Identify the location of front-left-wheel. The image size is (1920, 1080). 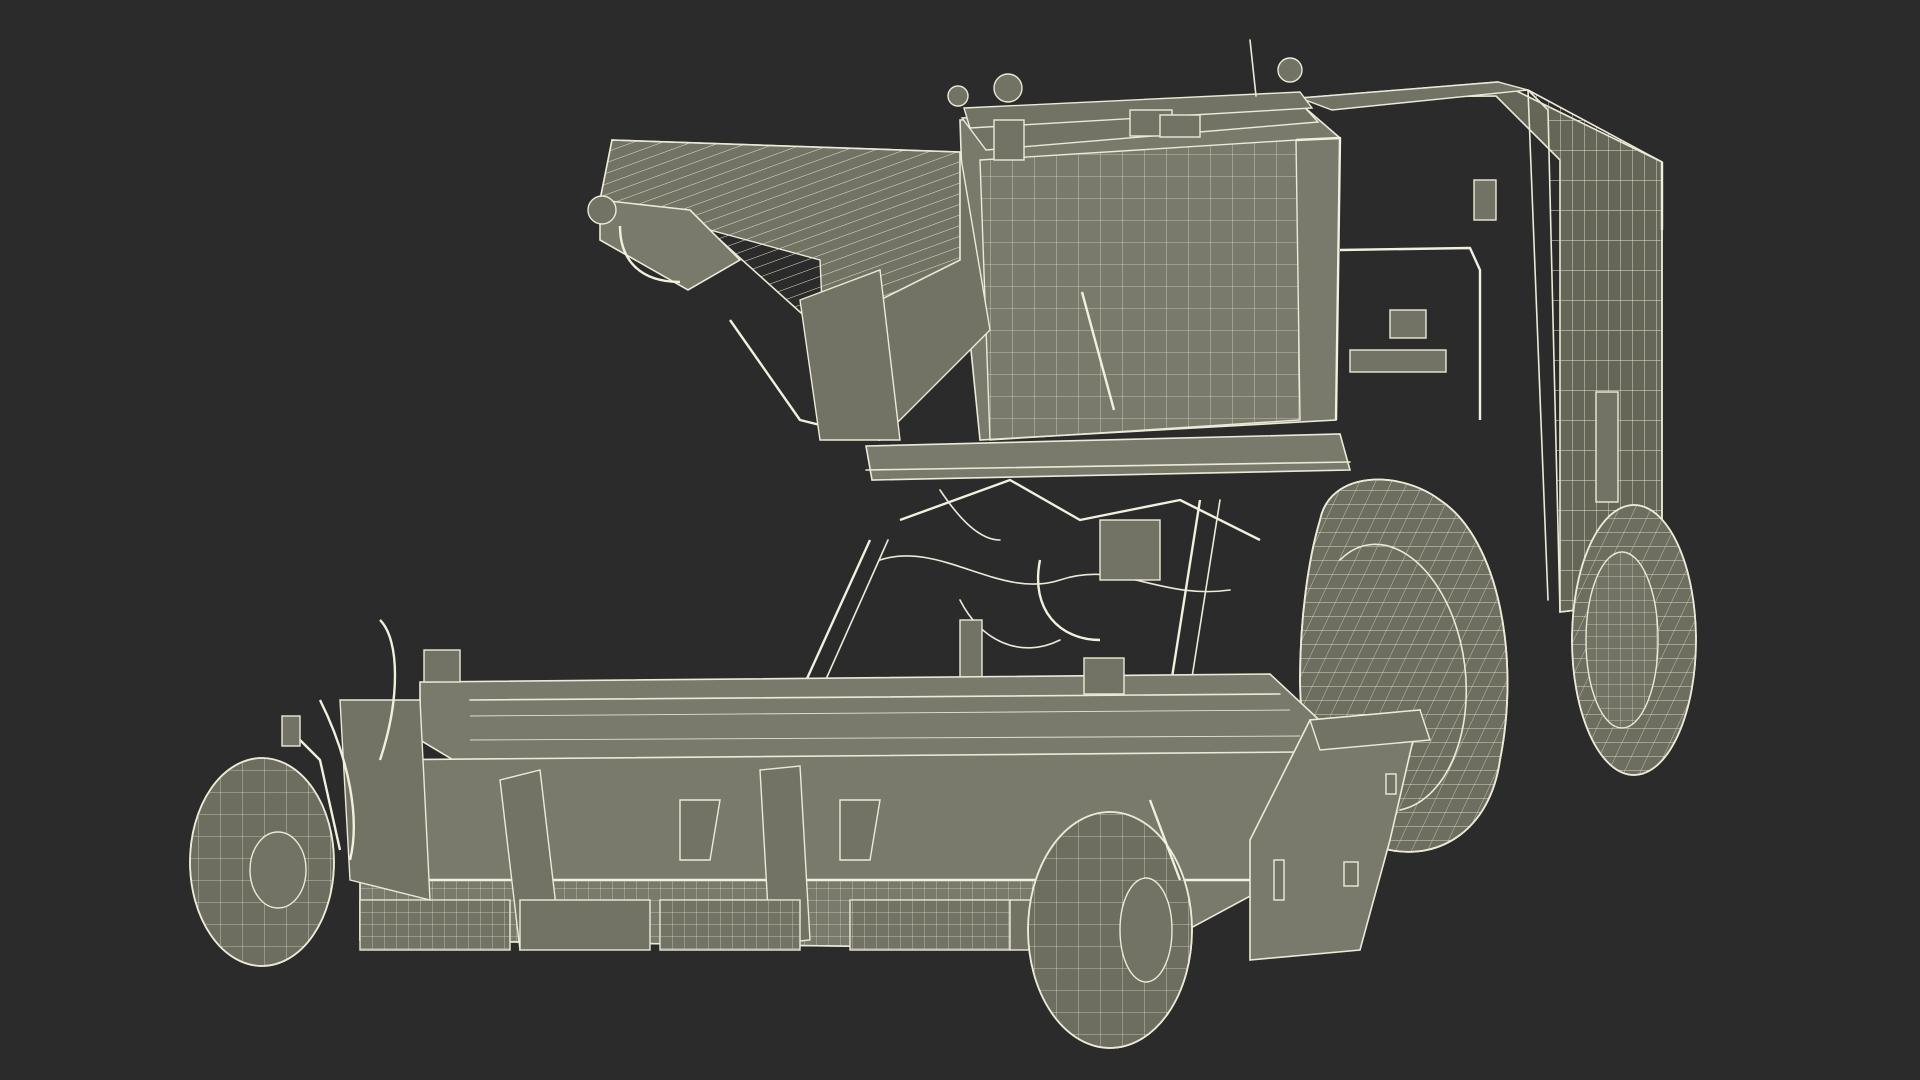
(265, 841).